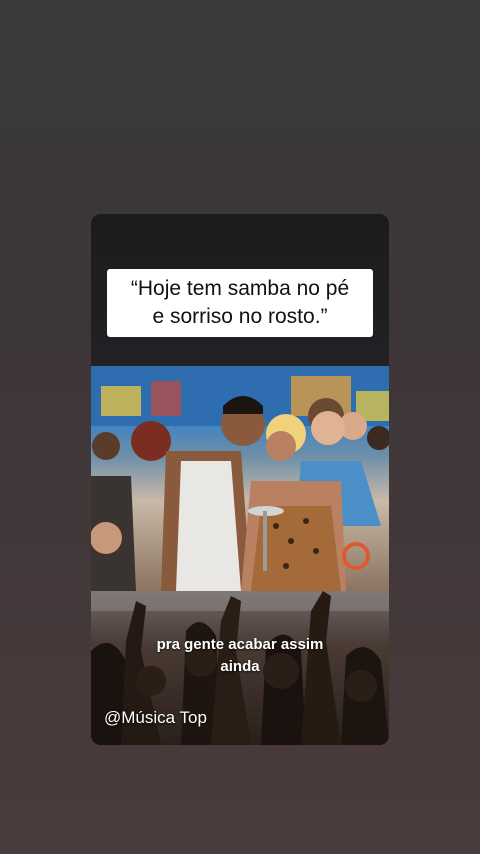 This screenshot has width=480, height=854. I want to click on video-subtitle: pra gente acabar assim ainda, so click(240, 655).